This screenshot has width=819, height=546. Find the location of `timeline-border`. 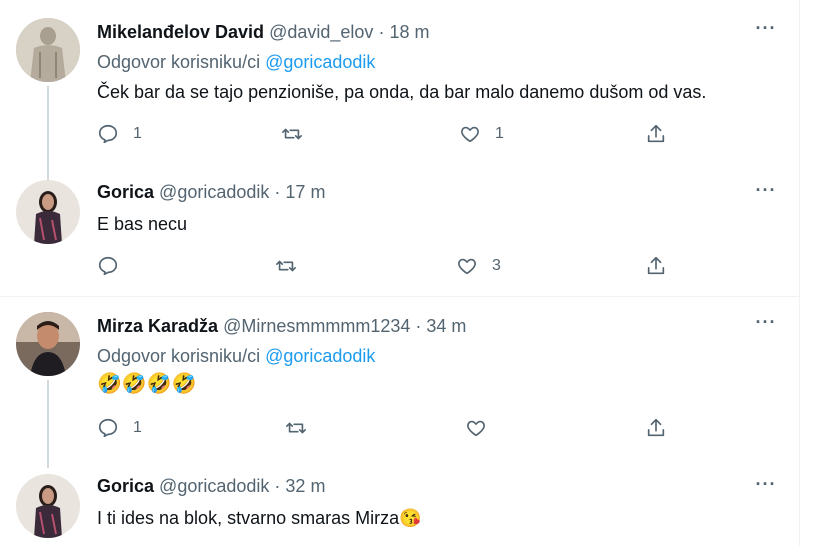

timeline-border is located at coordinates (799, 273).